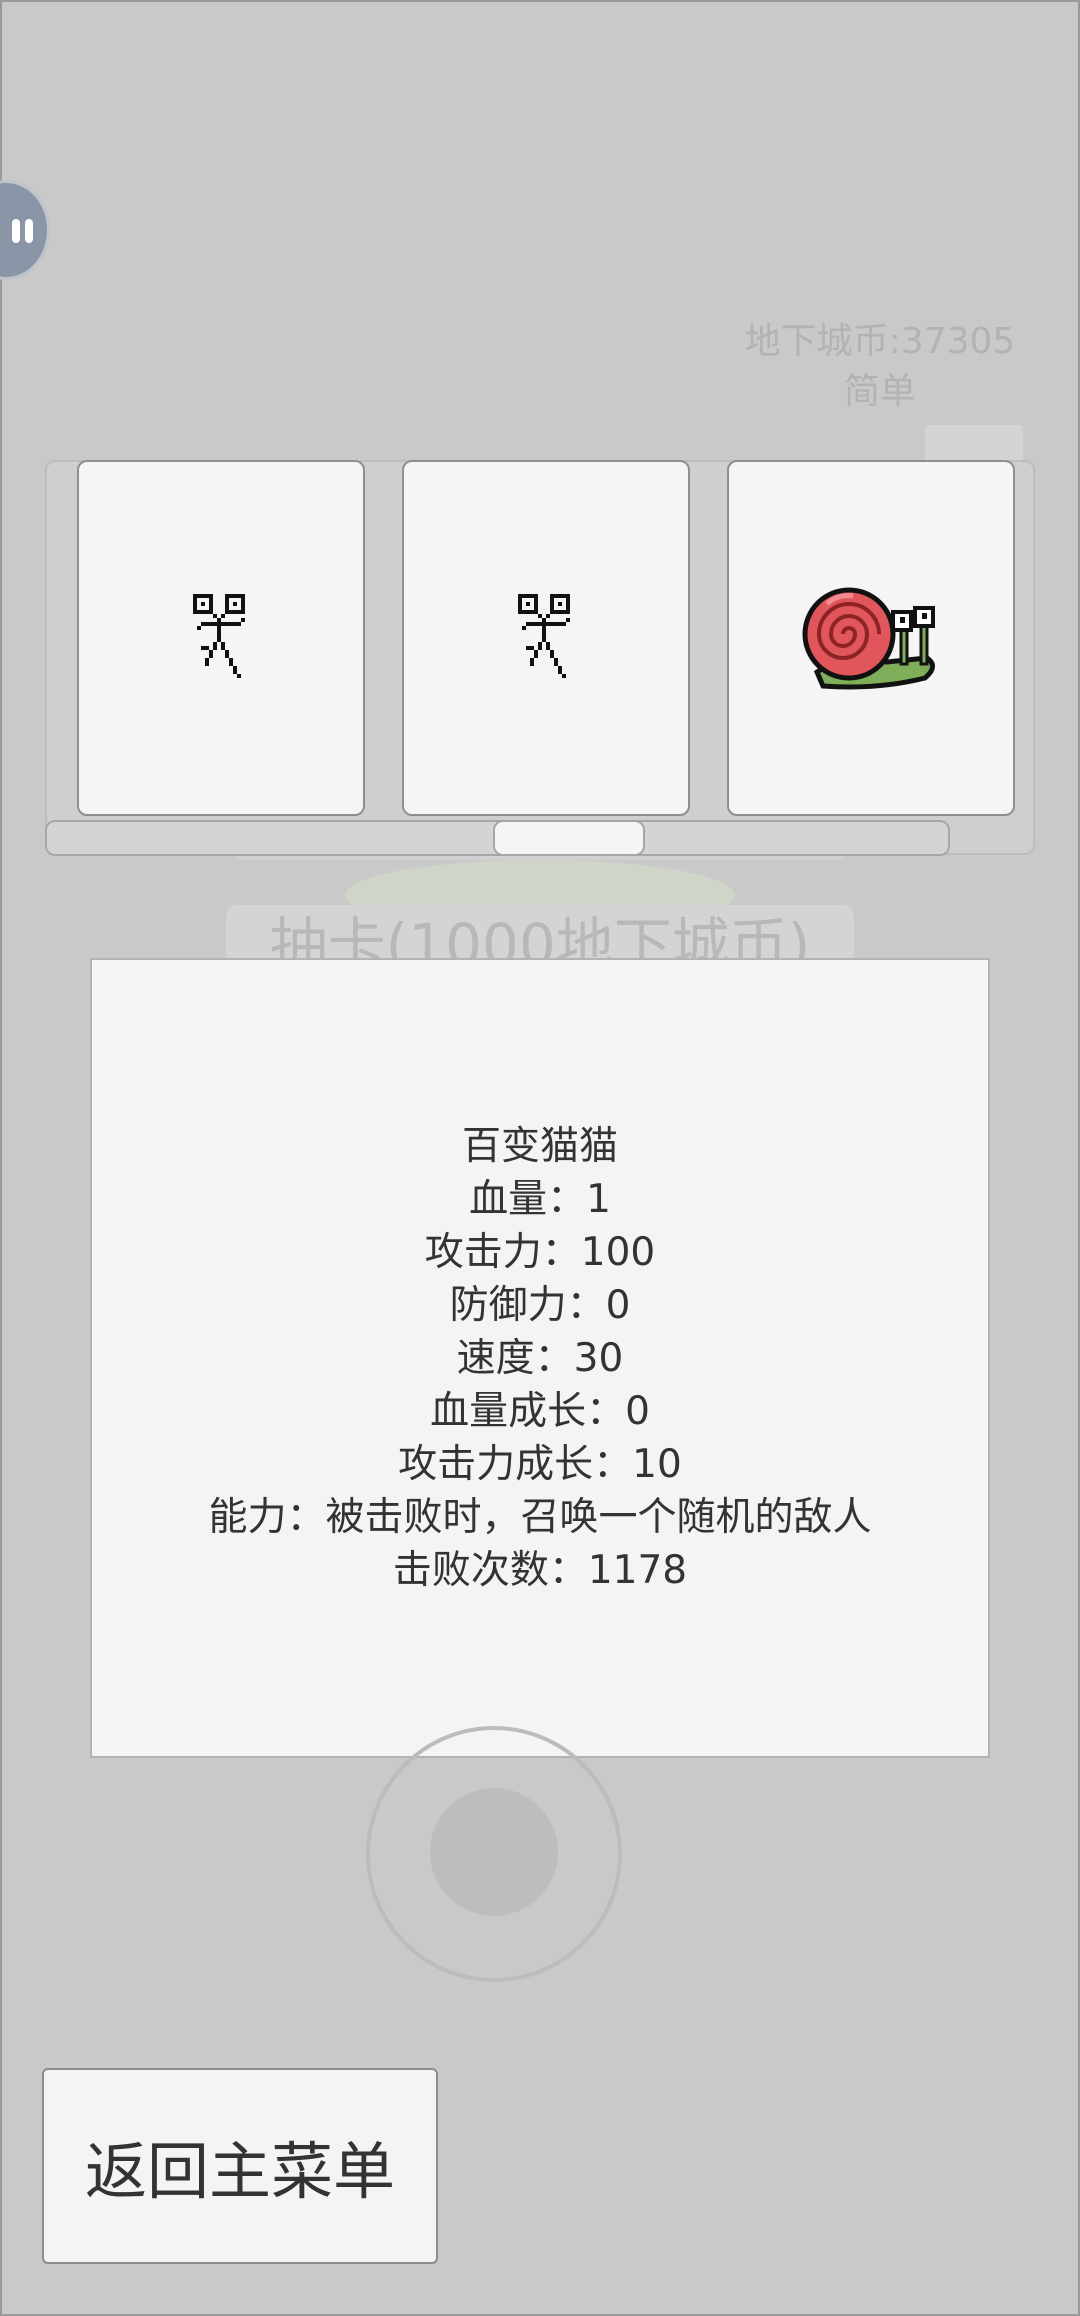  Describe the element at coordinates (494, 1852) in the screenshot. I see `joystick-knob` at that location.